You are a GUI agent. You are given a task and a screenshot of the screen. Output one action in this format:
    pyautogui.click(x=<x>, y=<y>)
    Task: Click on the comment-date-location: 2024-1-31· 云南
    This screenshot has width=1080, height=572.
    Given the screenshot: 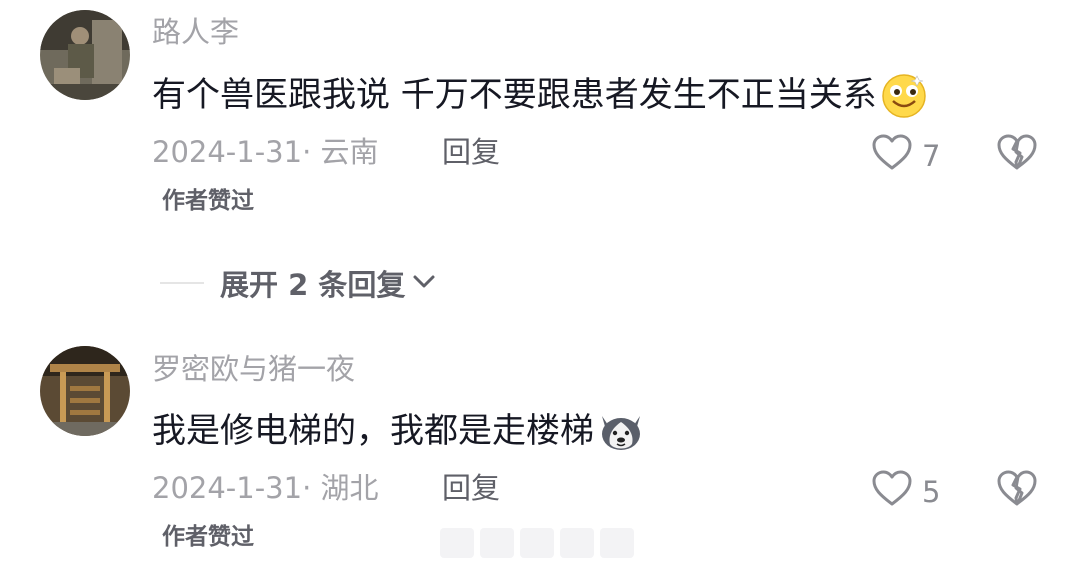 What is the action you would take?
    pyautogui.click(x=265, y=152)
    